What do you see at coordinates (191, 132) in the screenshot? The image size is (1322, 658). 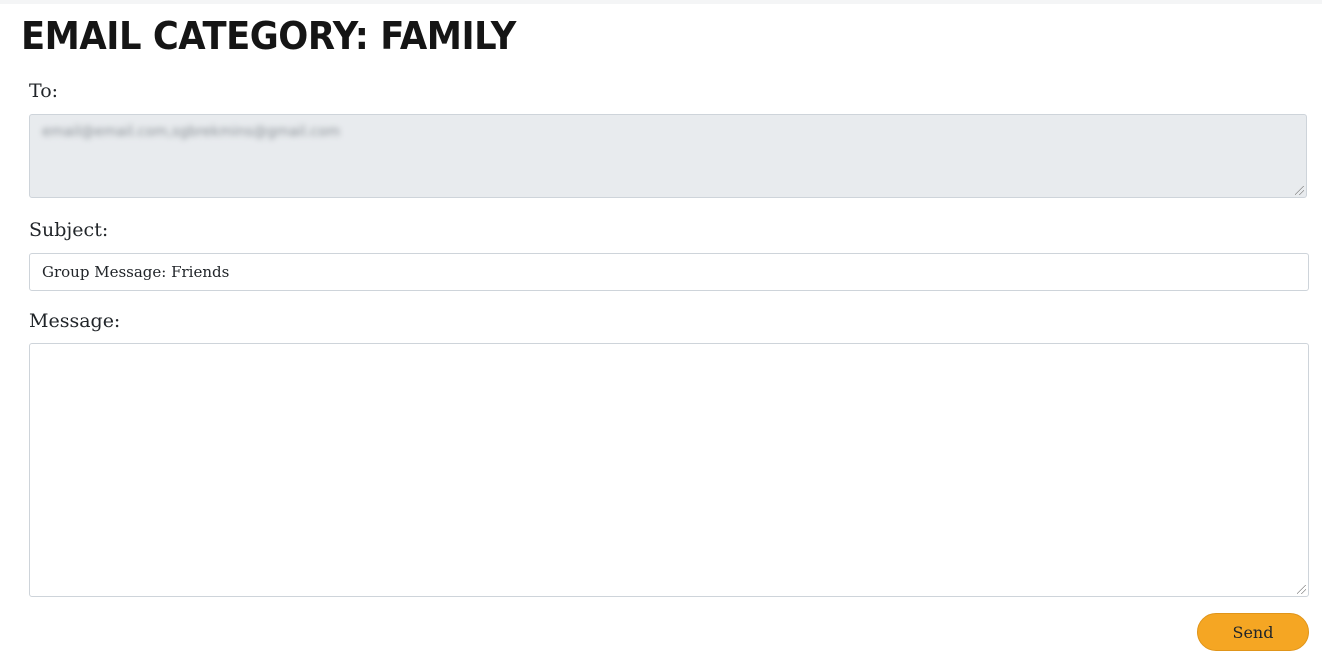 I see `to-recipients-value: email@email.com,sgbrekmins@gmail.com` at bounding box center [191, 132].